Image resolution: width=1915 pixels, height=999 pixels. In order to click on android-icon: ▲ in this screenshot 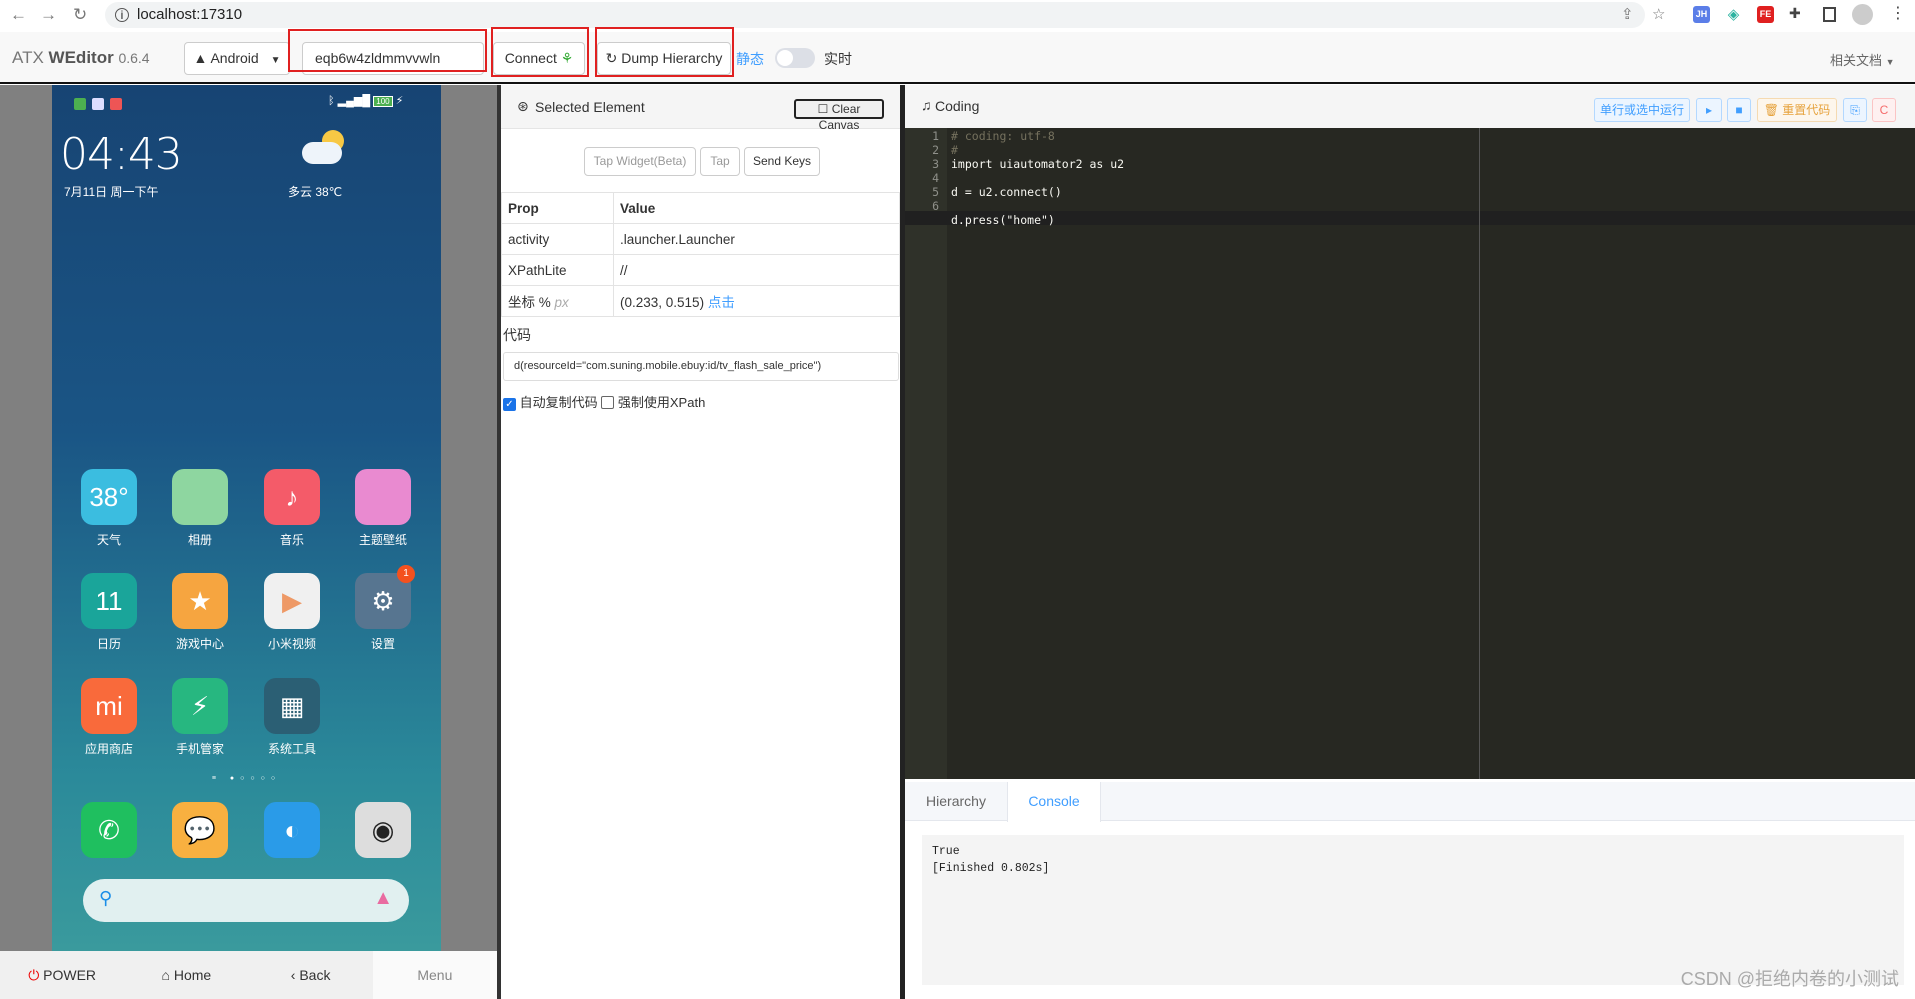, I will do `click(200, 58)`.